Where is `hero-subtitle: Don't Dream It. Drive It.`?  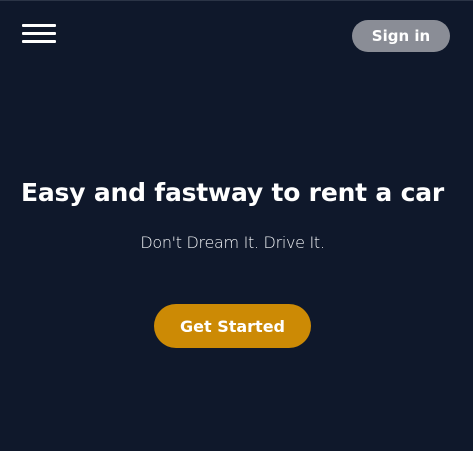 hero-subtitle: Don't Dream It. Drive It. is located at coordinates (232, 242).